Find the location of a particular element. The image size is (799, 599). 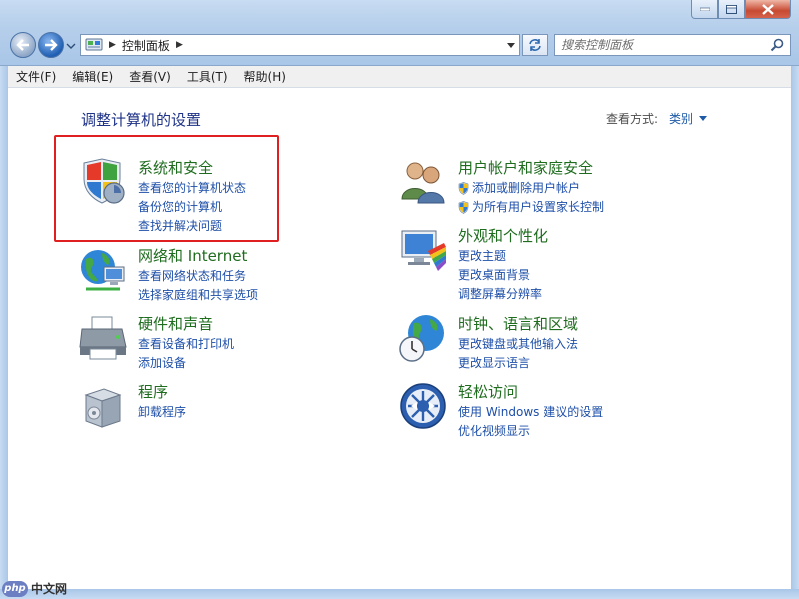

link-add-device: 添加设备 is located at coordinates (186, 363).